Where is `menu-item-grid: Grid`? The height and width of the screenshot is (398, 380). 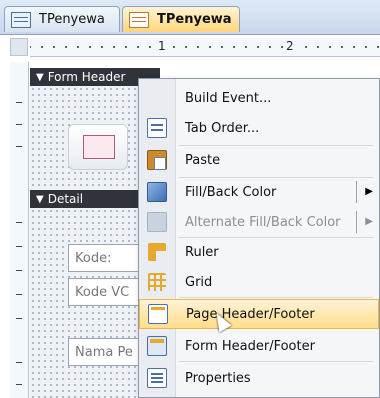 menu-item-grid: Grid is located at coordinates (259, 282).